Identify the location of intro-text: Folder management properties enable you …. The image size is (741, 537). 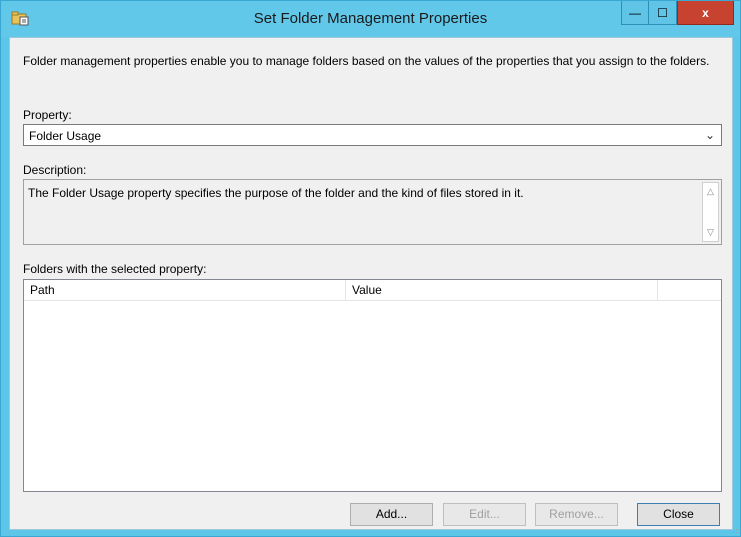
(366, 61).